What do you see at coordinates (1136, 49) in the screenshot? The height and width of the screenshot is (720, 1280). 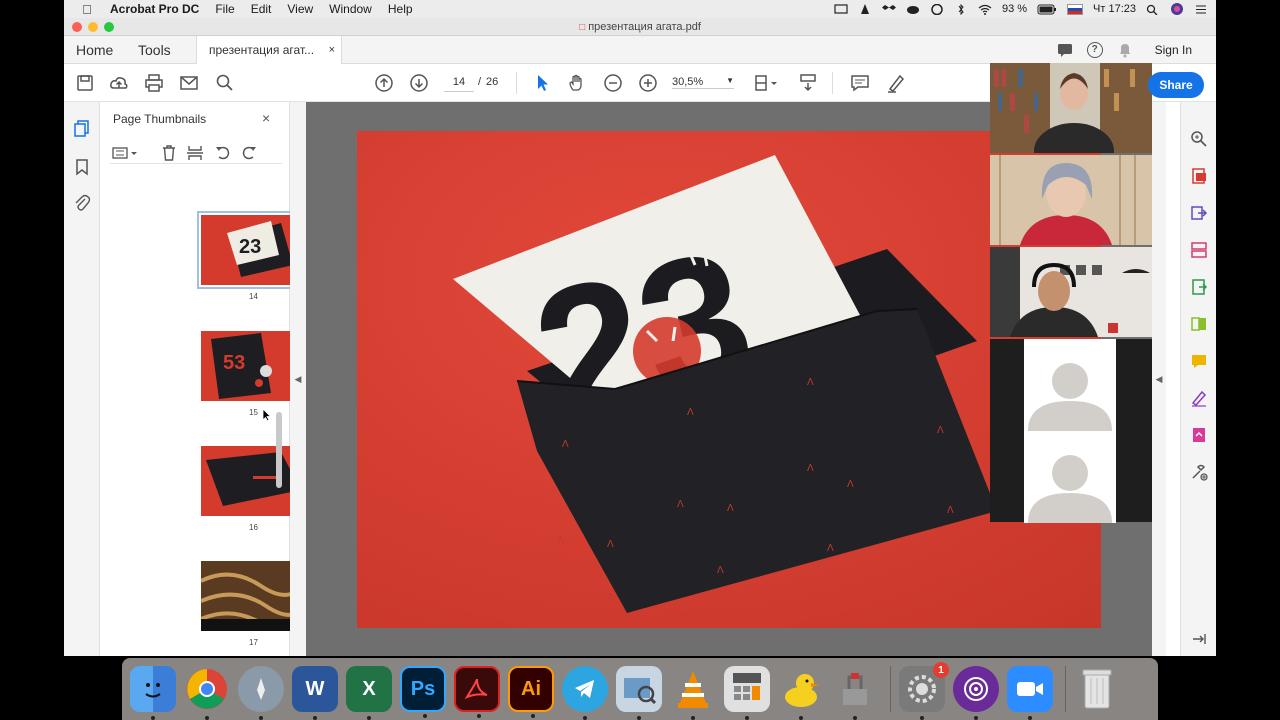 I see `tab-bar-actions: ? Sign In` at bounding box center [1136, 49].